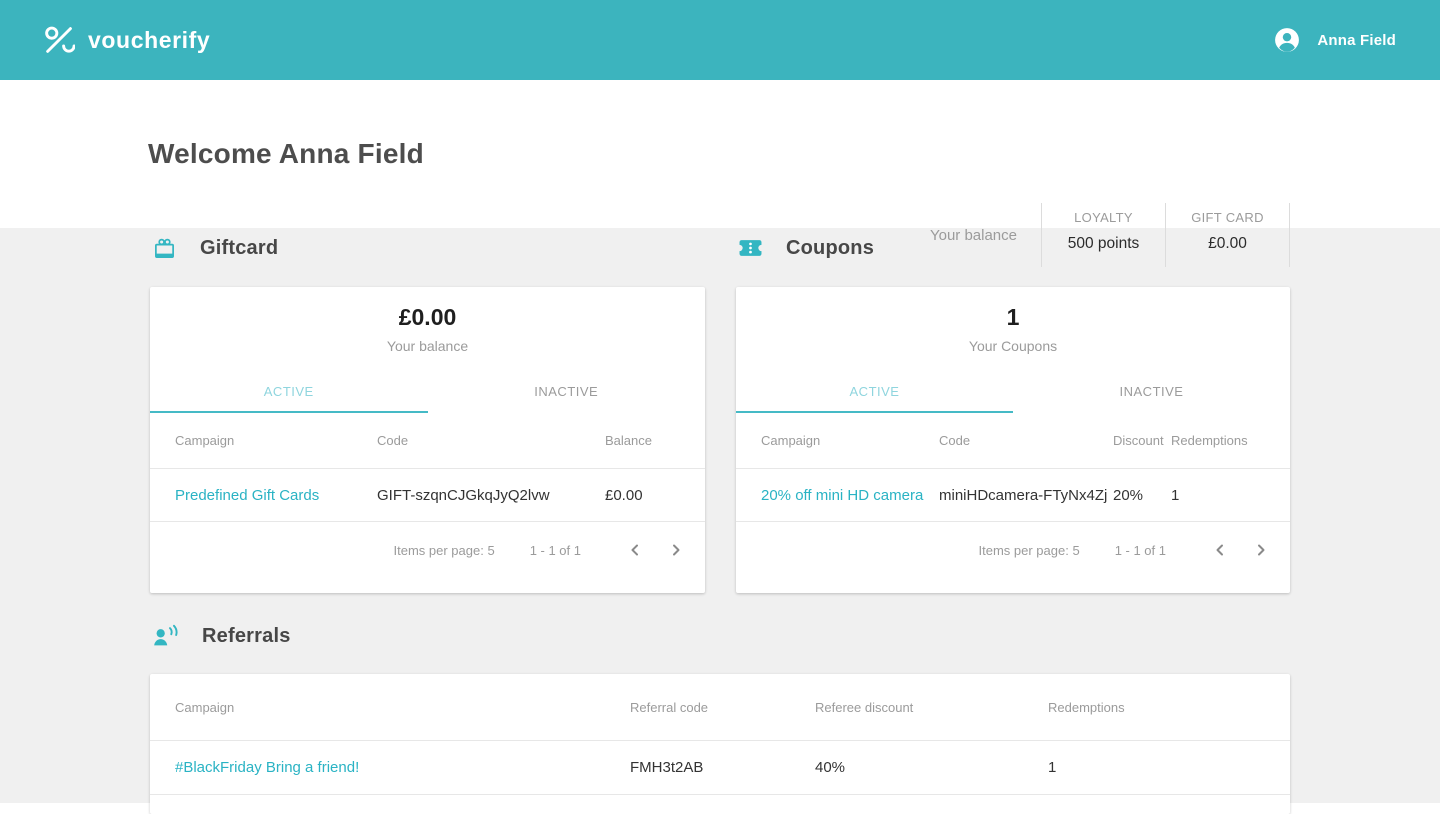  What do you see at coordinates (239, 247) in the screenshot?
I see `giftcard-section-title: Giftcard` at bounding box center [239, 247].